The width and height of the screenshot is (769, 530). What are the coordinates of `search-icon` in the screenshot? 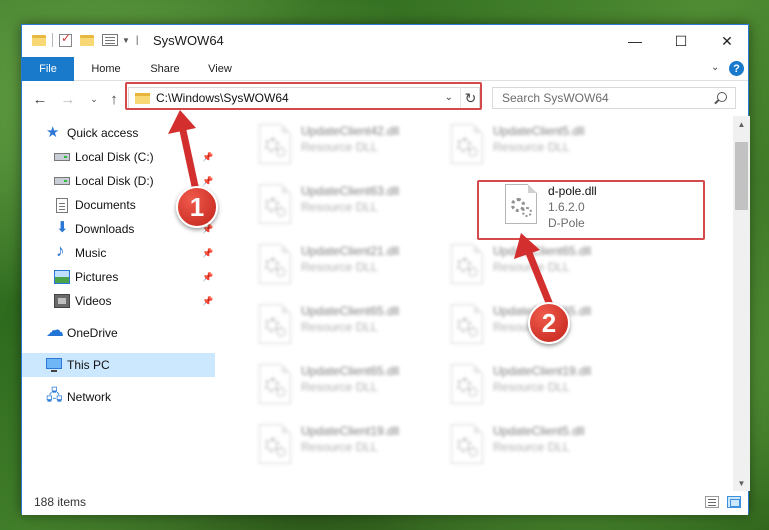 It's located at (722, 97).